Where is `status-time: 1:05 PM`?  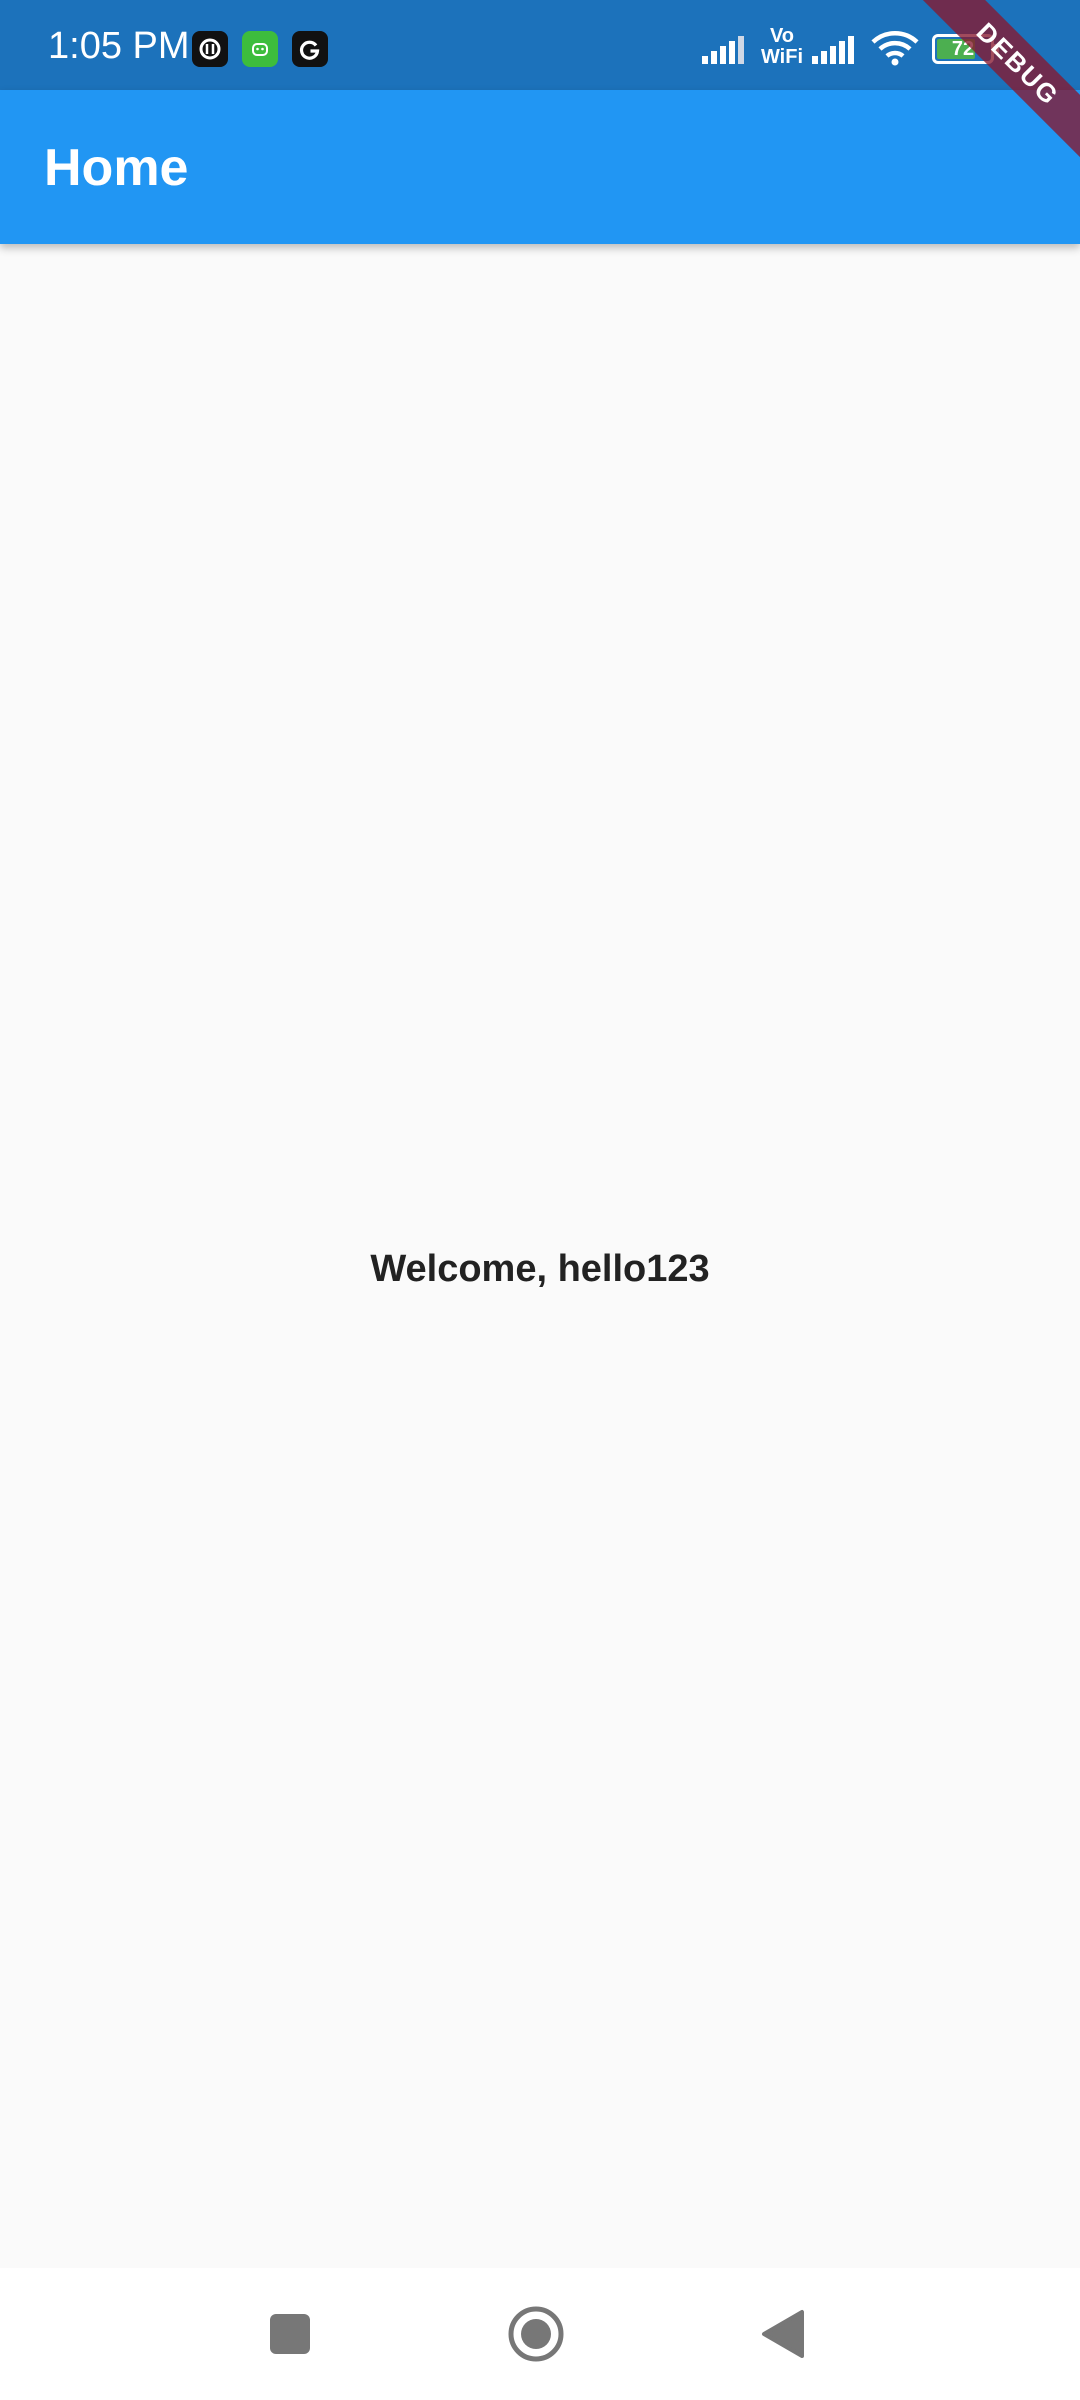 status-time: 1:05 PM is located at coordinates (119, 46).